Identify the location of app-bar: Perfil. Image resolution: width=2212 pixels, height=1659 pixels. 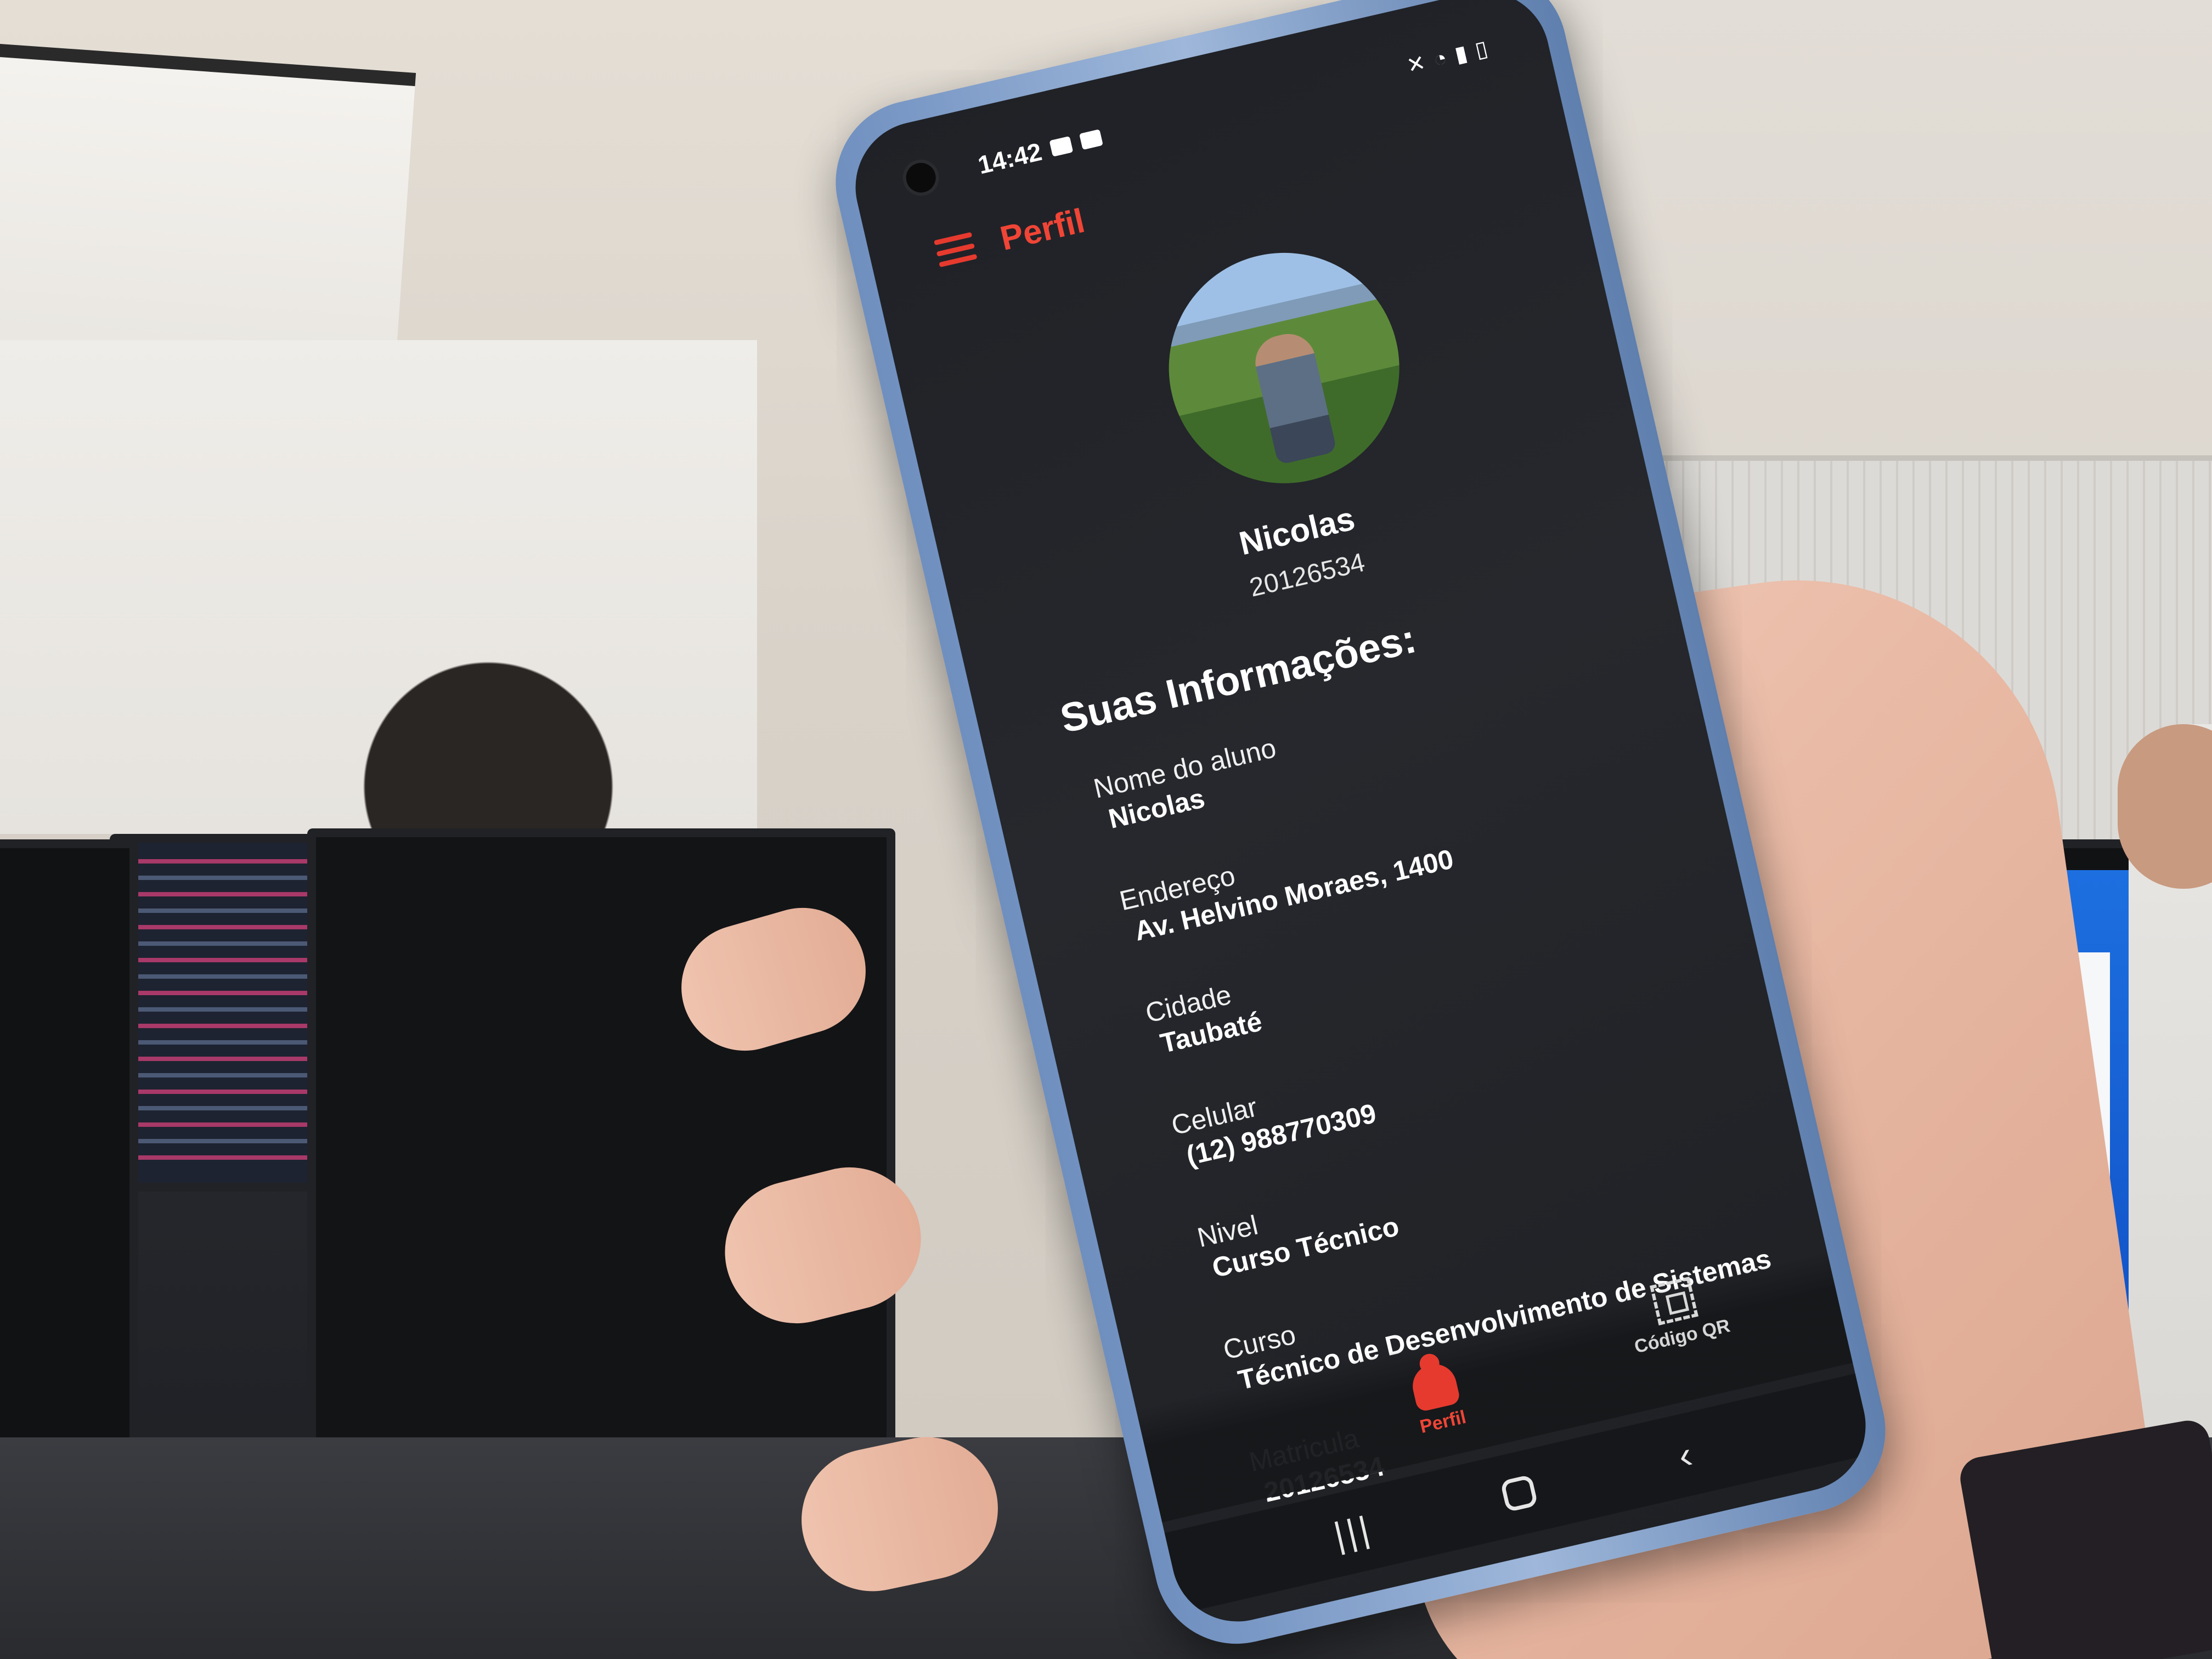
(1010, 237).